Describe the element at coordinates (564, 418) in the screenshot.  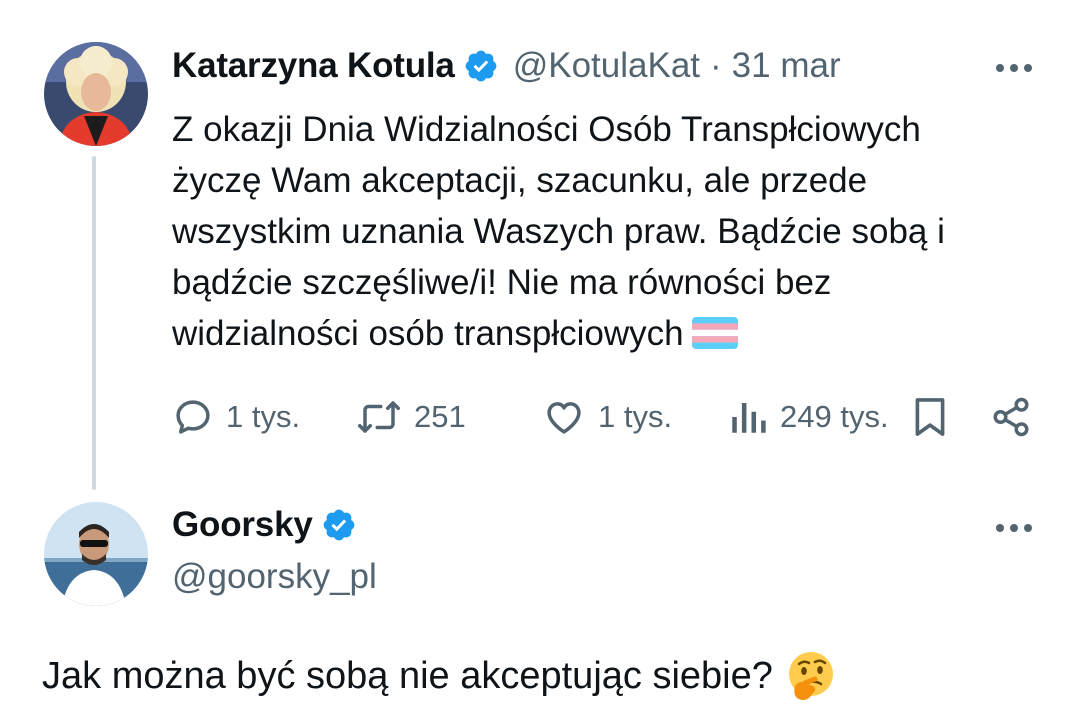
I see `heart-icon` at that location.